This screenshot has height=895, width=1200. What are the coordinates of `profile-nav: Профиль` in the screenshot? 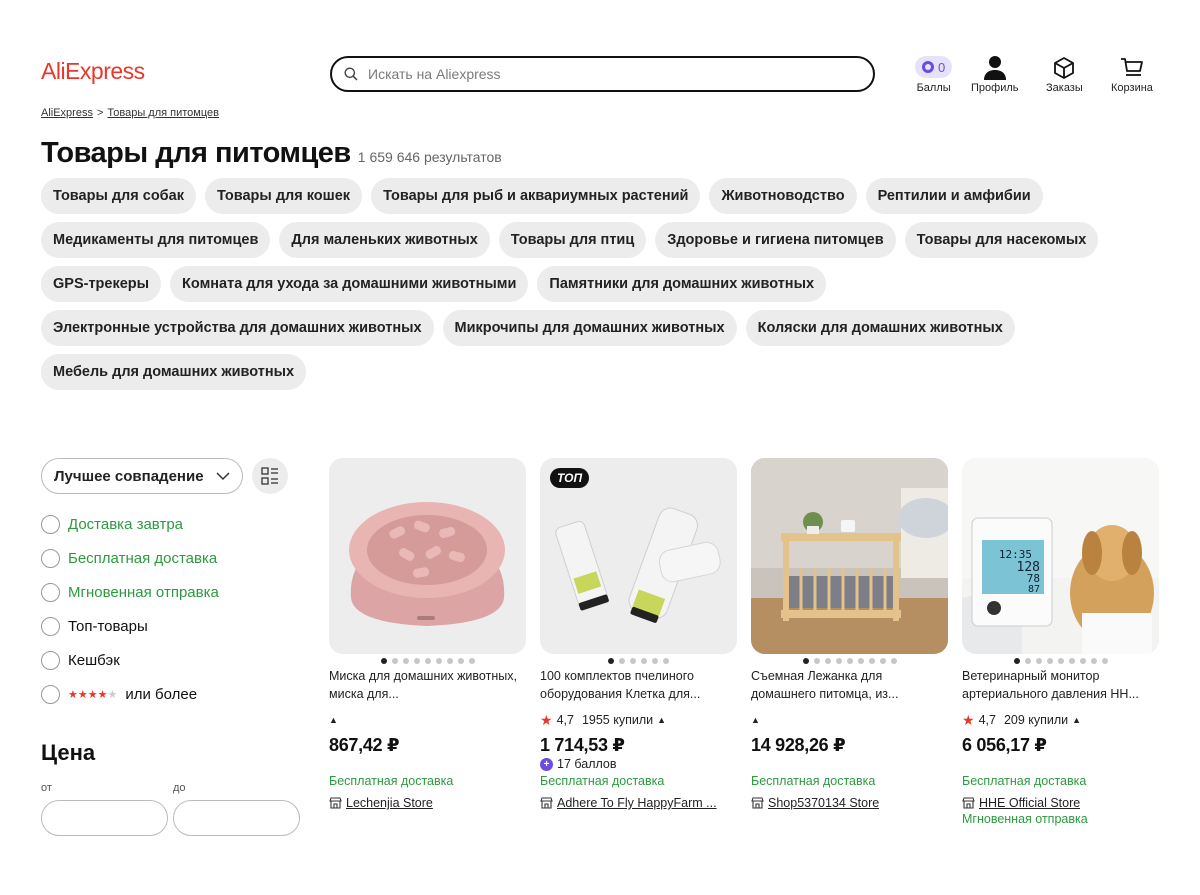 It's located at (995, 74).